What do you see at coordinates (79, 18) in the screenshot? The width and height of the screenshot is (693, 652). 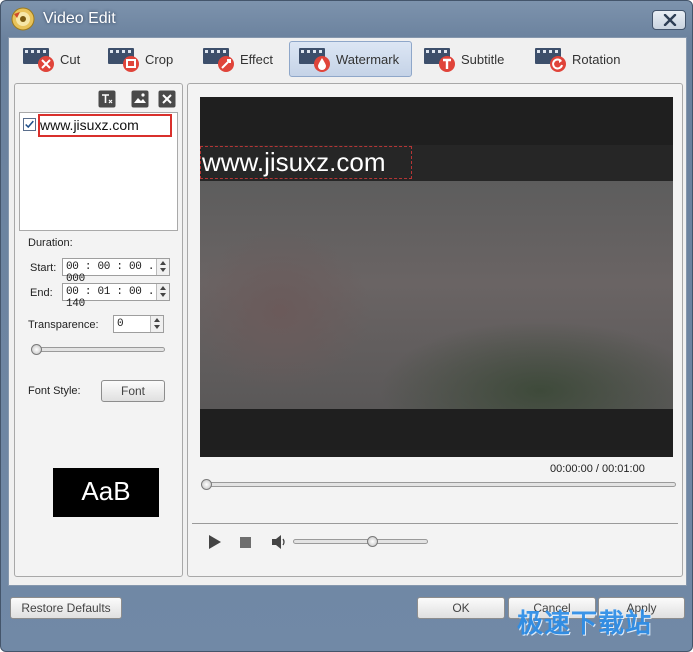 I see `window-title: Video Edit` at bounding box center [79, 18].